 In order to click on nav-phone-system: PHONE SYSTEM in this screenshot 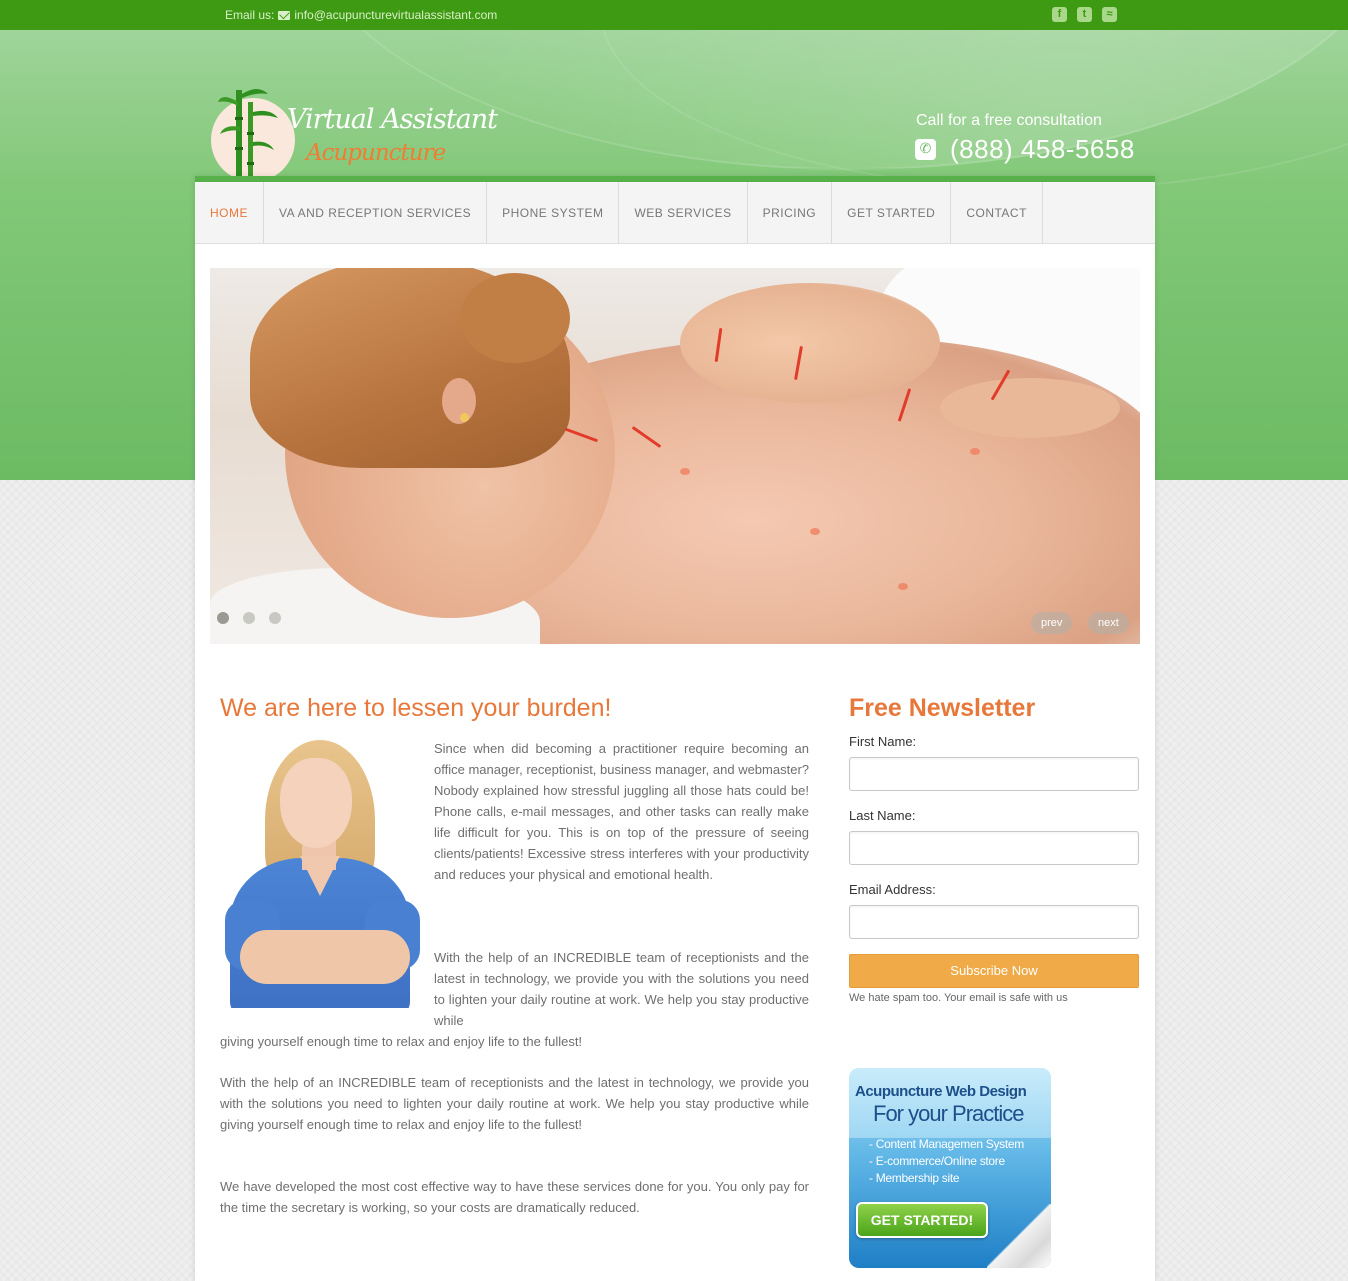, I will do `click(553, 213)`.